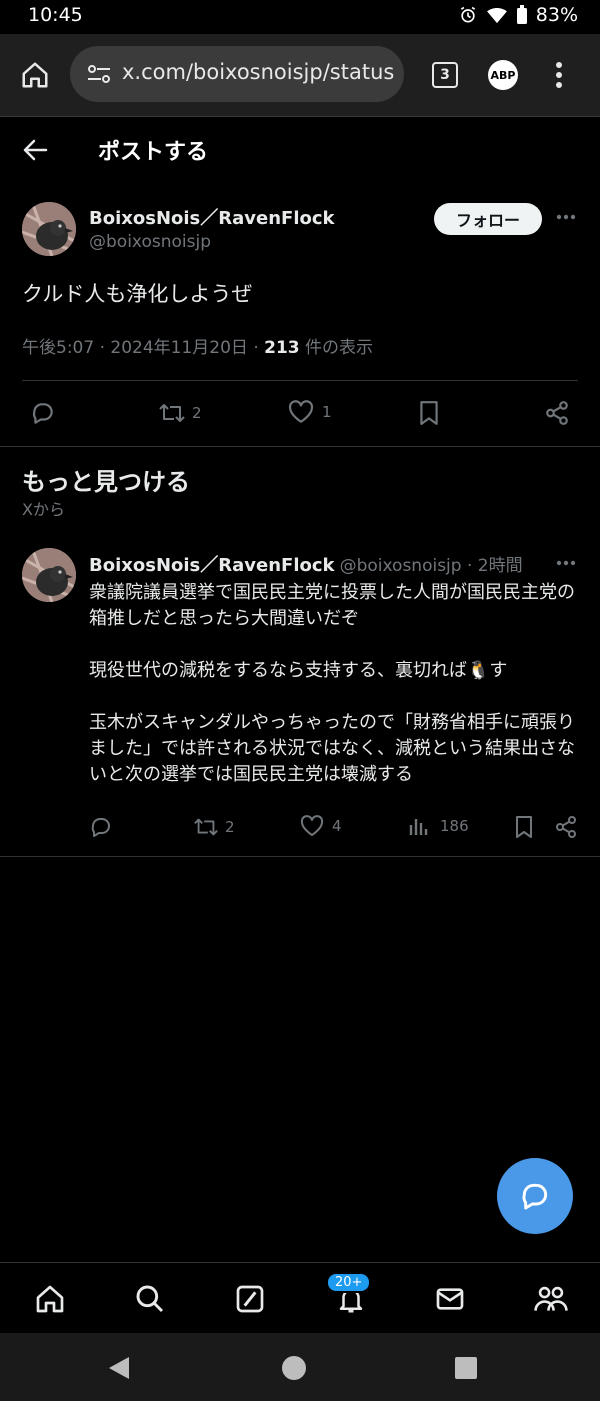 The width and height of the screenshot is (600, 1401). What do you see at coordinates (294, 1368) in the screenshot?
I see `system-home-icon` at bounding box center [294, 1368].